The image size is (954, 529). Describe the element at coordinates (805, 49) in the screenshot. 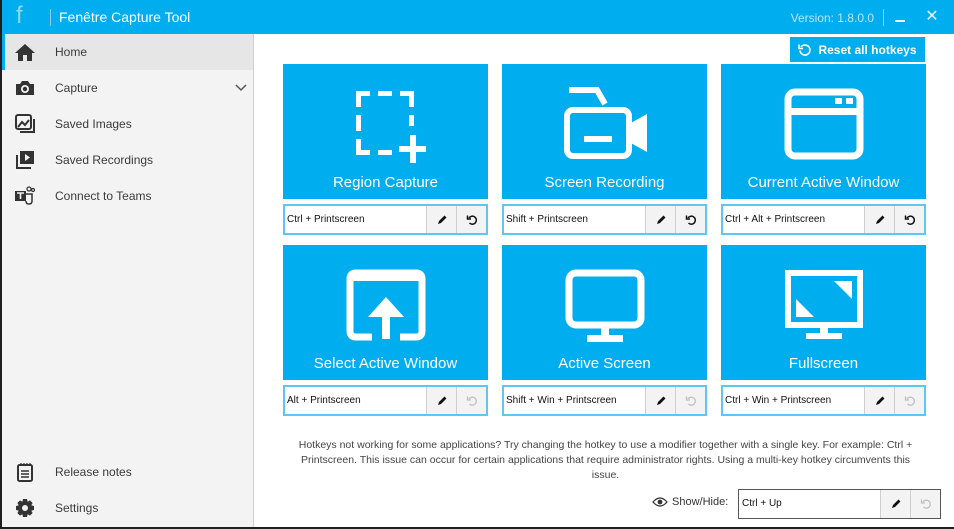

I see `reset-icon` at that location.